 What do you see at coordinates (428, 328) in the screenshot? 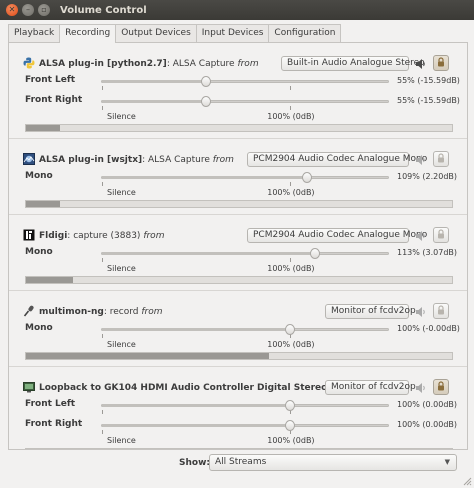
I see `channel-volume-value: 100% (-0.00dB)` at bounding box center [428, 328].